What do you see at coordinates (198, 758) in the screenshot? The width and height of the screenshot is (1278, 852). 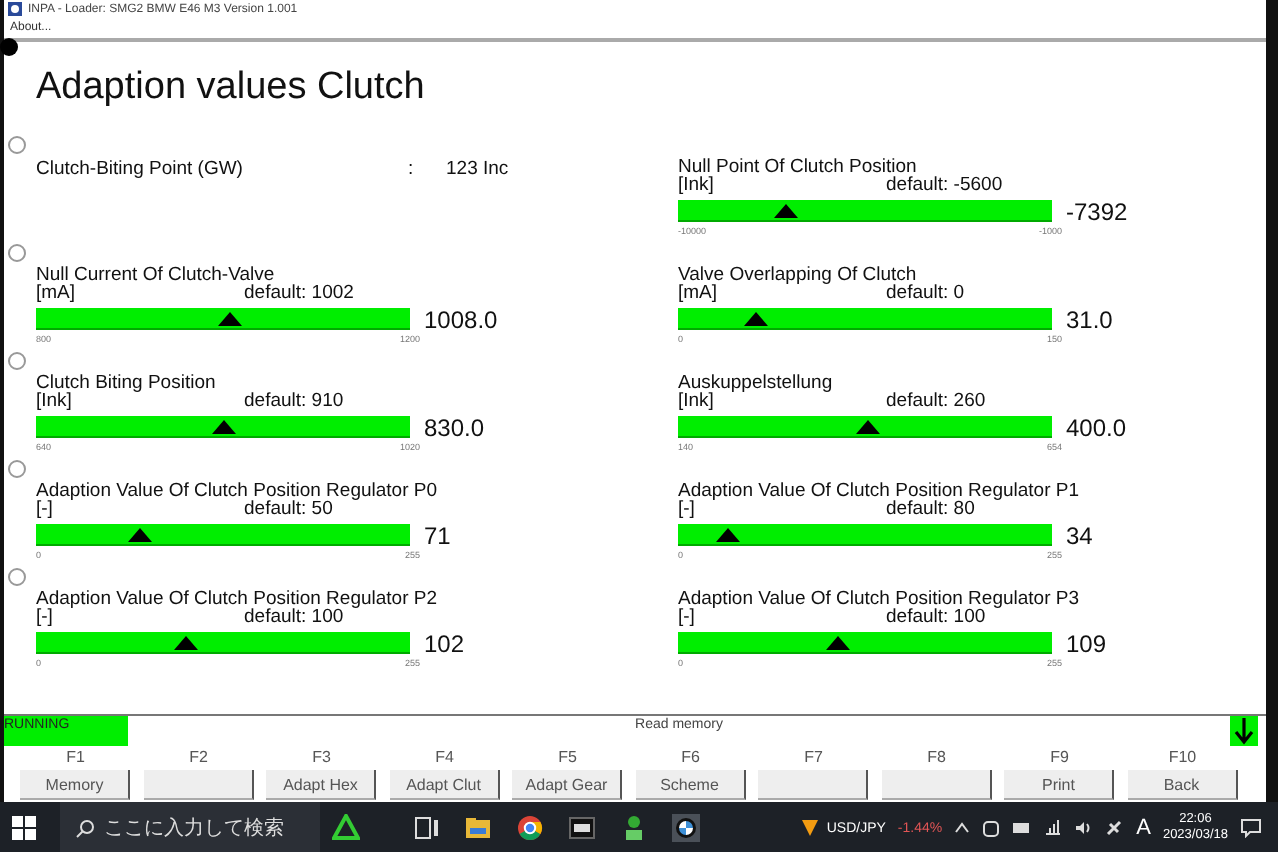 I see `function-key-label: F2` at bounding box center [198, 758].